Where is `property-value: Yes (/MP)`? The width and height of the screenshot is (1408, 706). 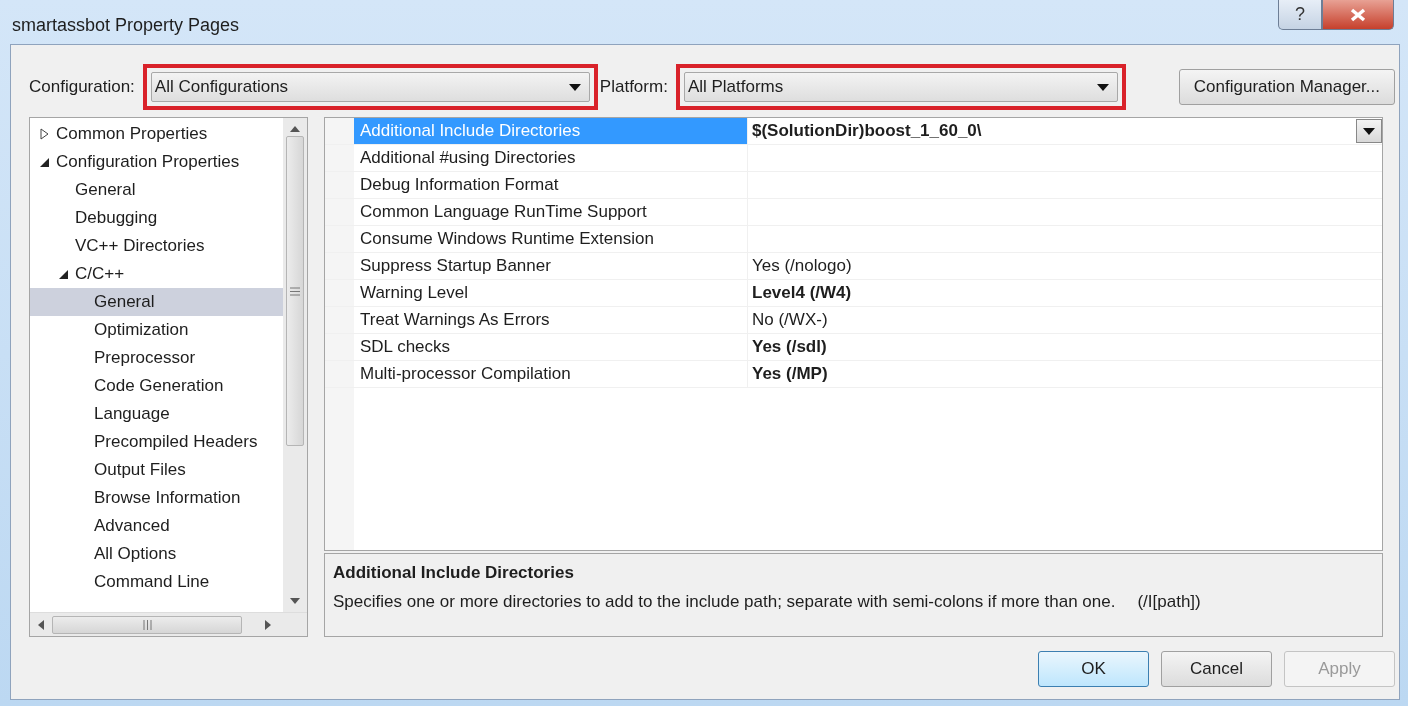 property-value: Yes (/MP) is located at coordinates (790, 374).